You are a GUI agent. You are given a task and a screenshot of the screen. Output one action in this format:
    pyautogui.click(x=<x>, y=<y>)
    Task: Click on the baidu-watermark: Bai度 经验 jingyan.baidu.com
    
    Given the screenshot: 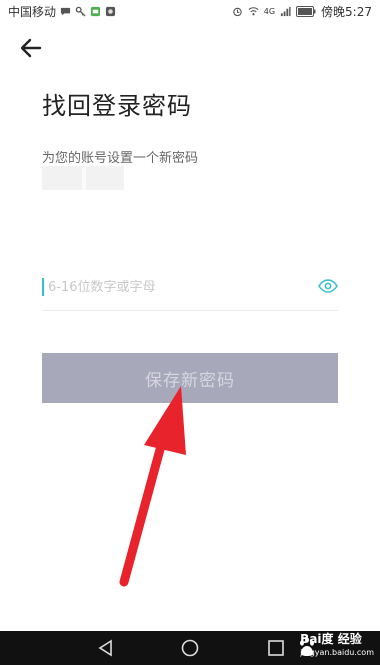 What is the action you would take?
    pyautogui.click(x=337, y=646)
    